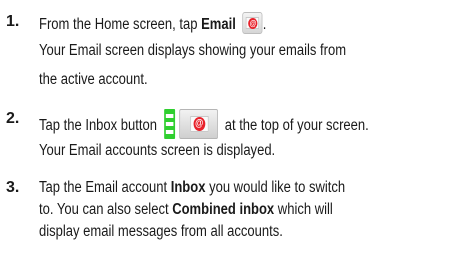 The image size is (474, 254). What do you see at coordinates (106, 209) in the screenshot?
I see `step-text: to. You can also select` at bounding box center [106, 209].